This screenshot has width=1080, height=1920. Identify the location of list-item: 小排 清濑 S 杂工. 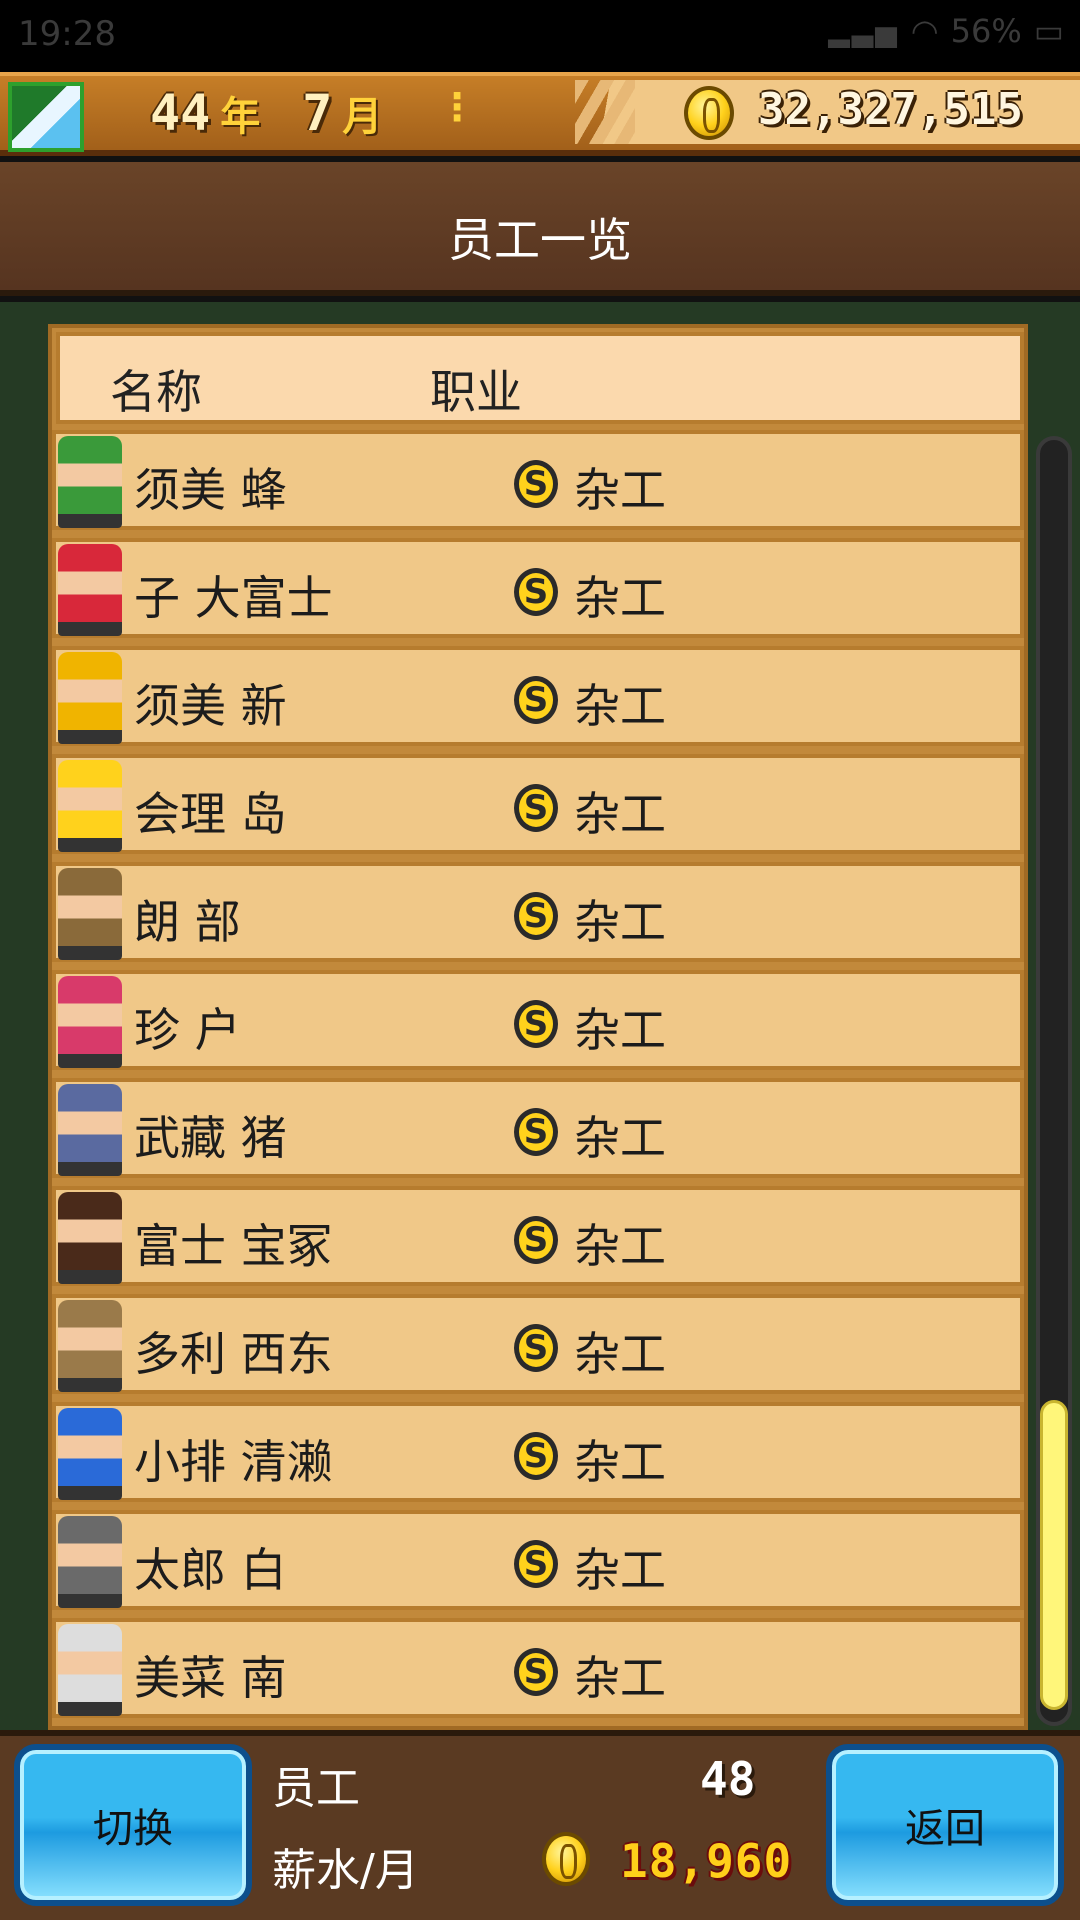
(538, 1452).